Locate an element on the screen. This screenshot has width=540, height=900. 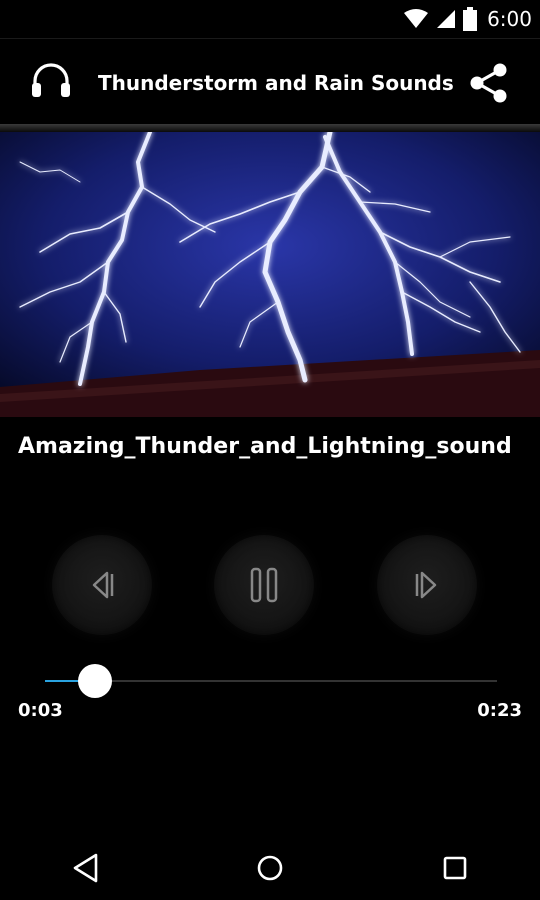
track-title: Amazing_Thunder_and_Lightning_sound is located at coordinates (265, 446).